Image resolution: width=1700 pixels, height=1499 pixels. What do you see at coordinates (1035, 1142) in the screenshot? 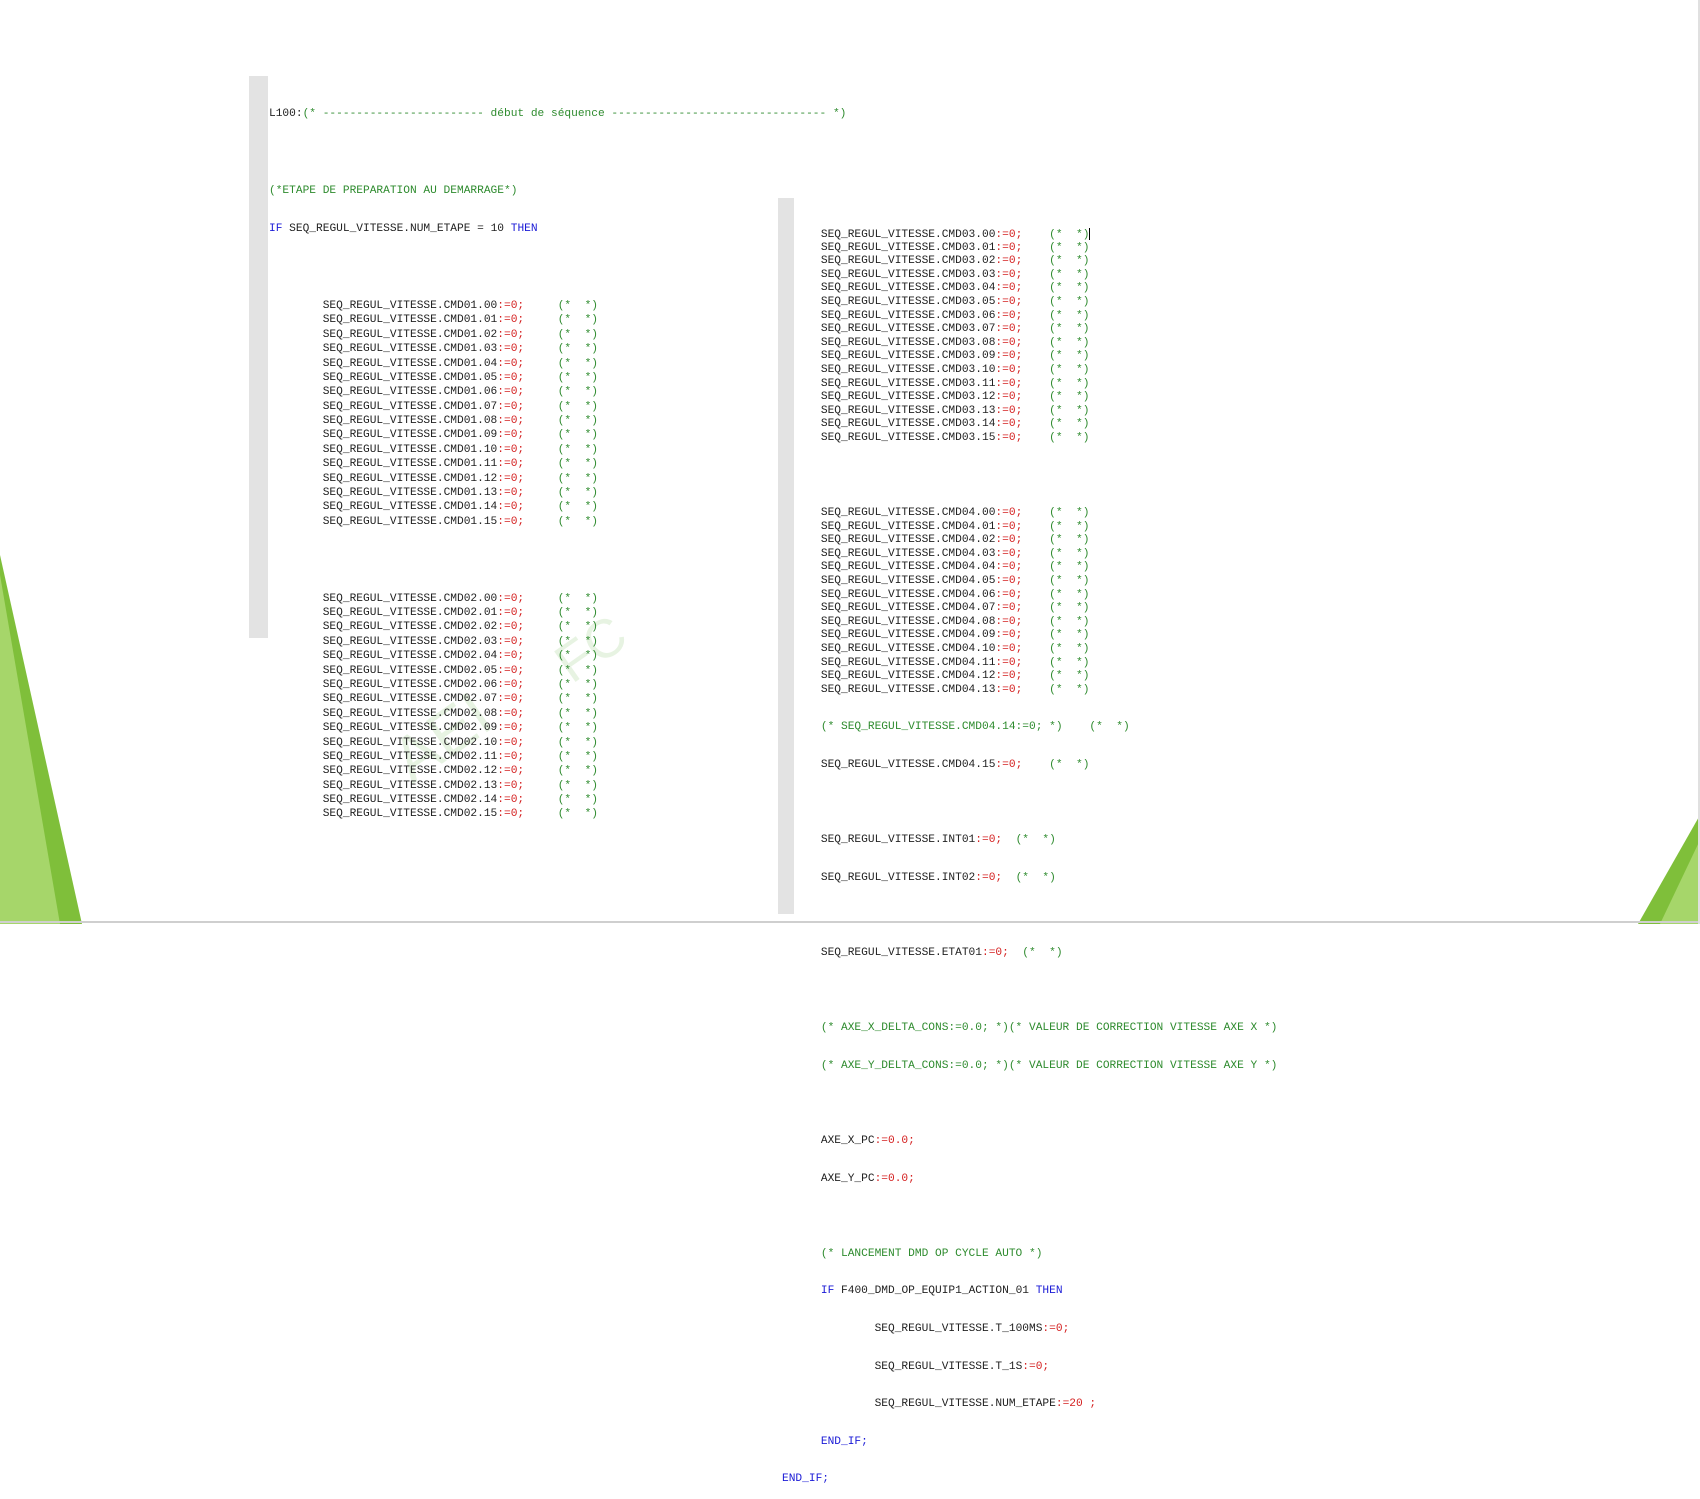
I see `code-line-axe-x-pc: AXE_X_PC:=0.0;` at bounding box center [1035, 1142].